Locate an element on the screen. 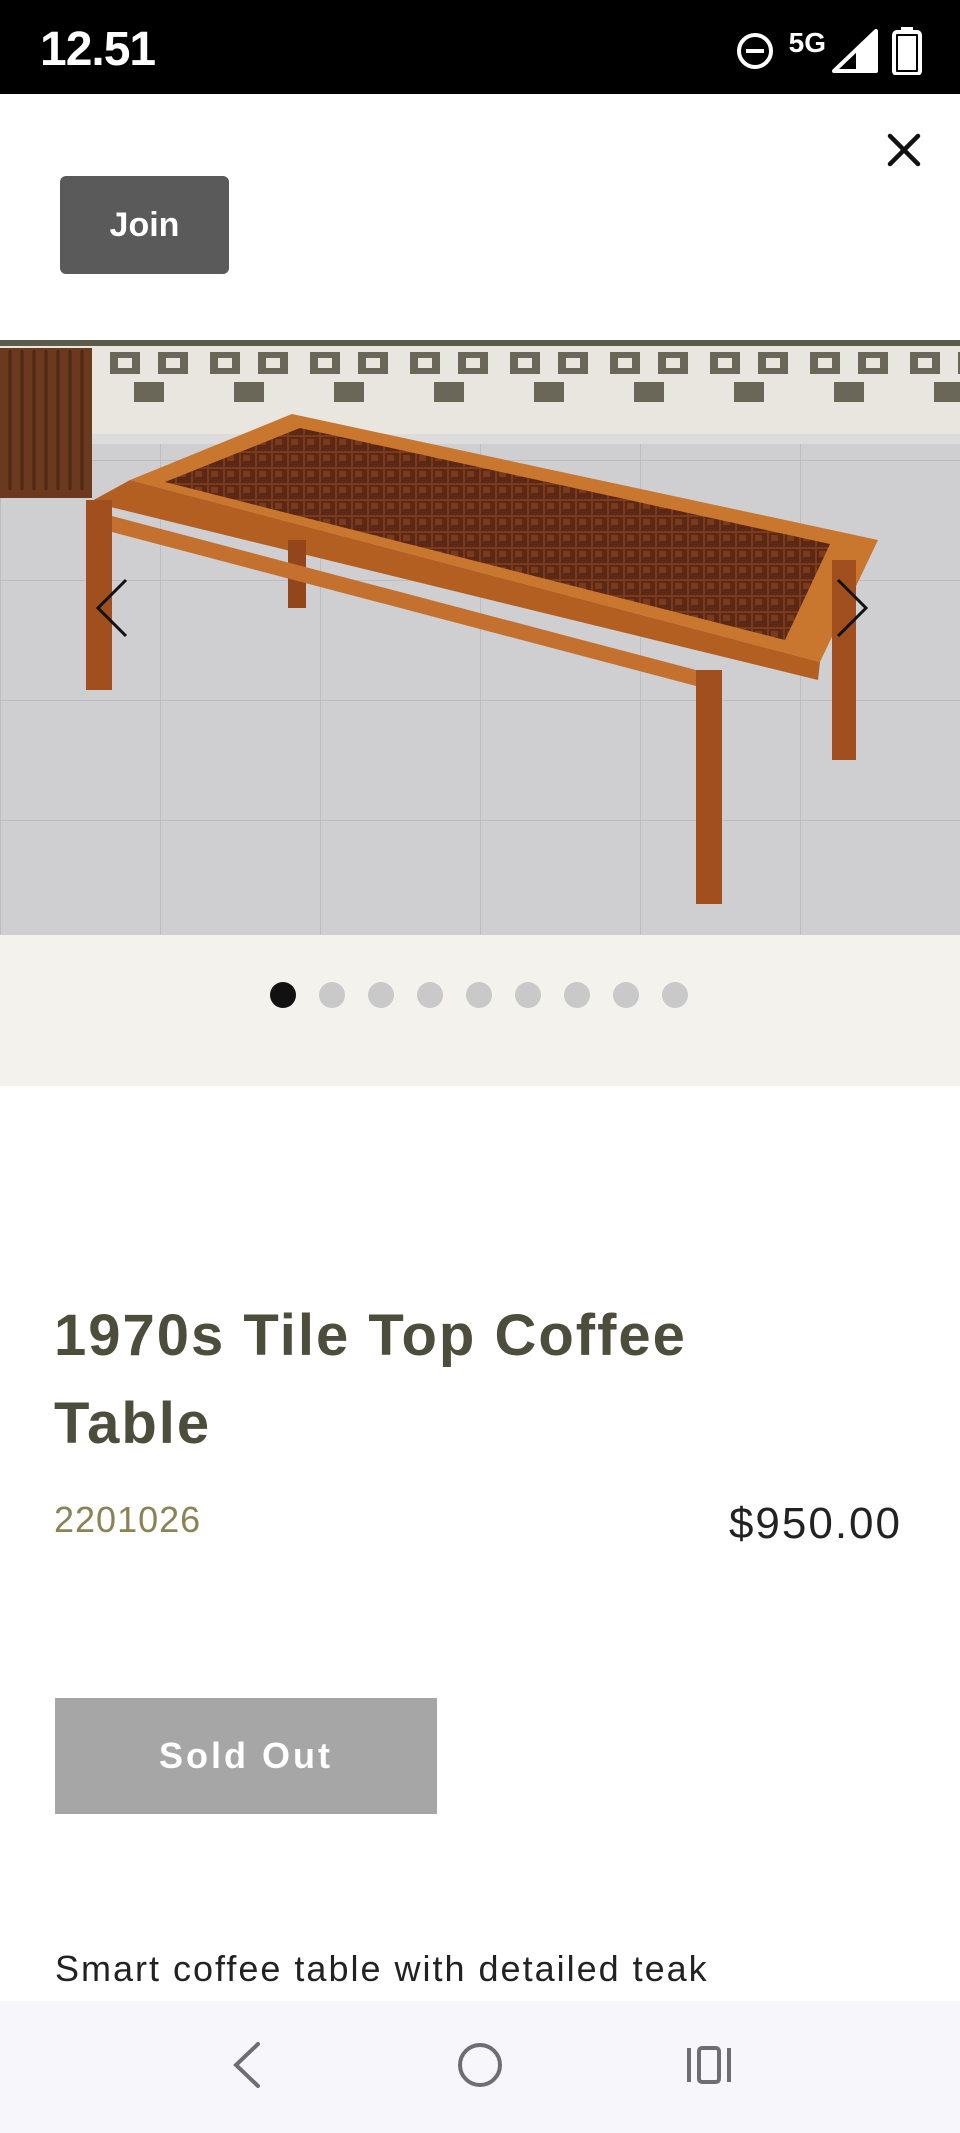  gallery-next-button is located at coordinates (852, 610).